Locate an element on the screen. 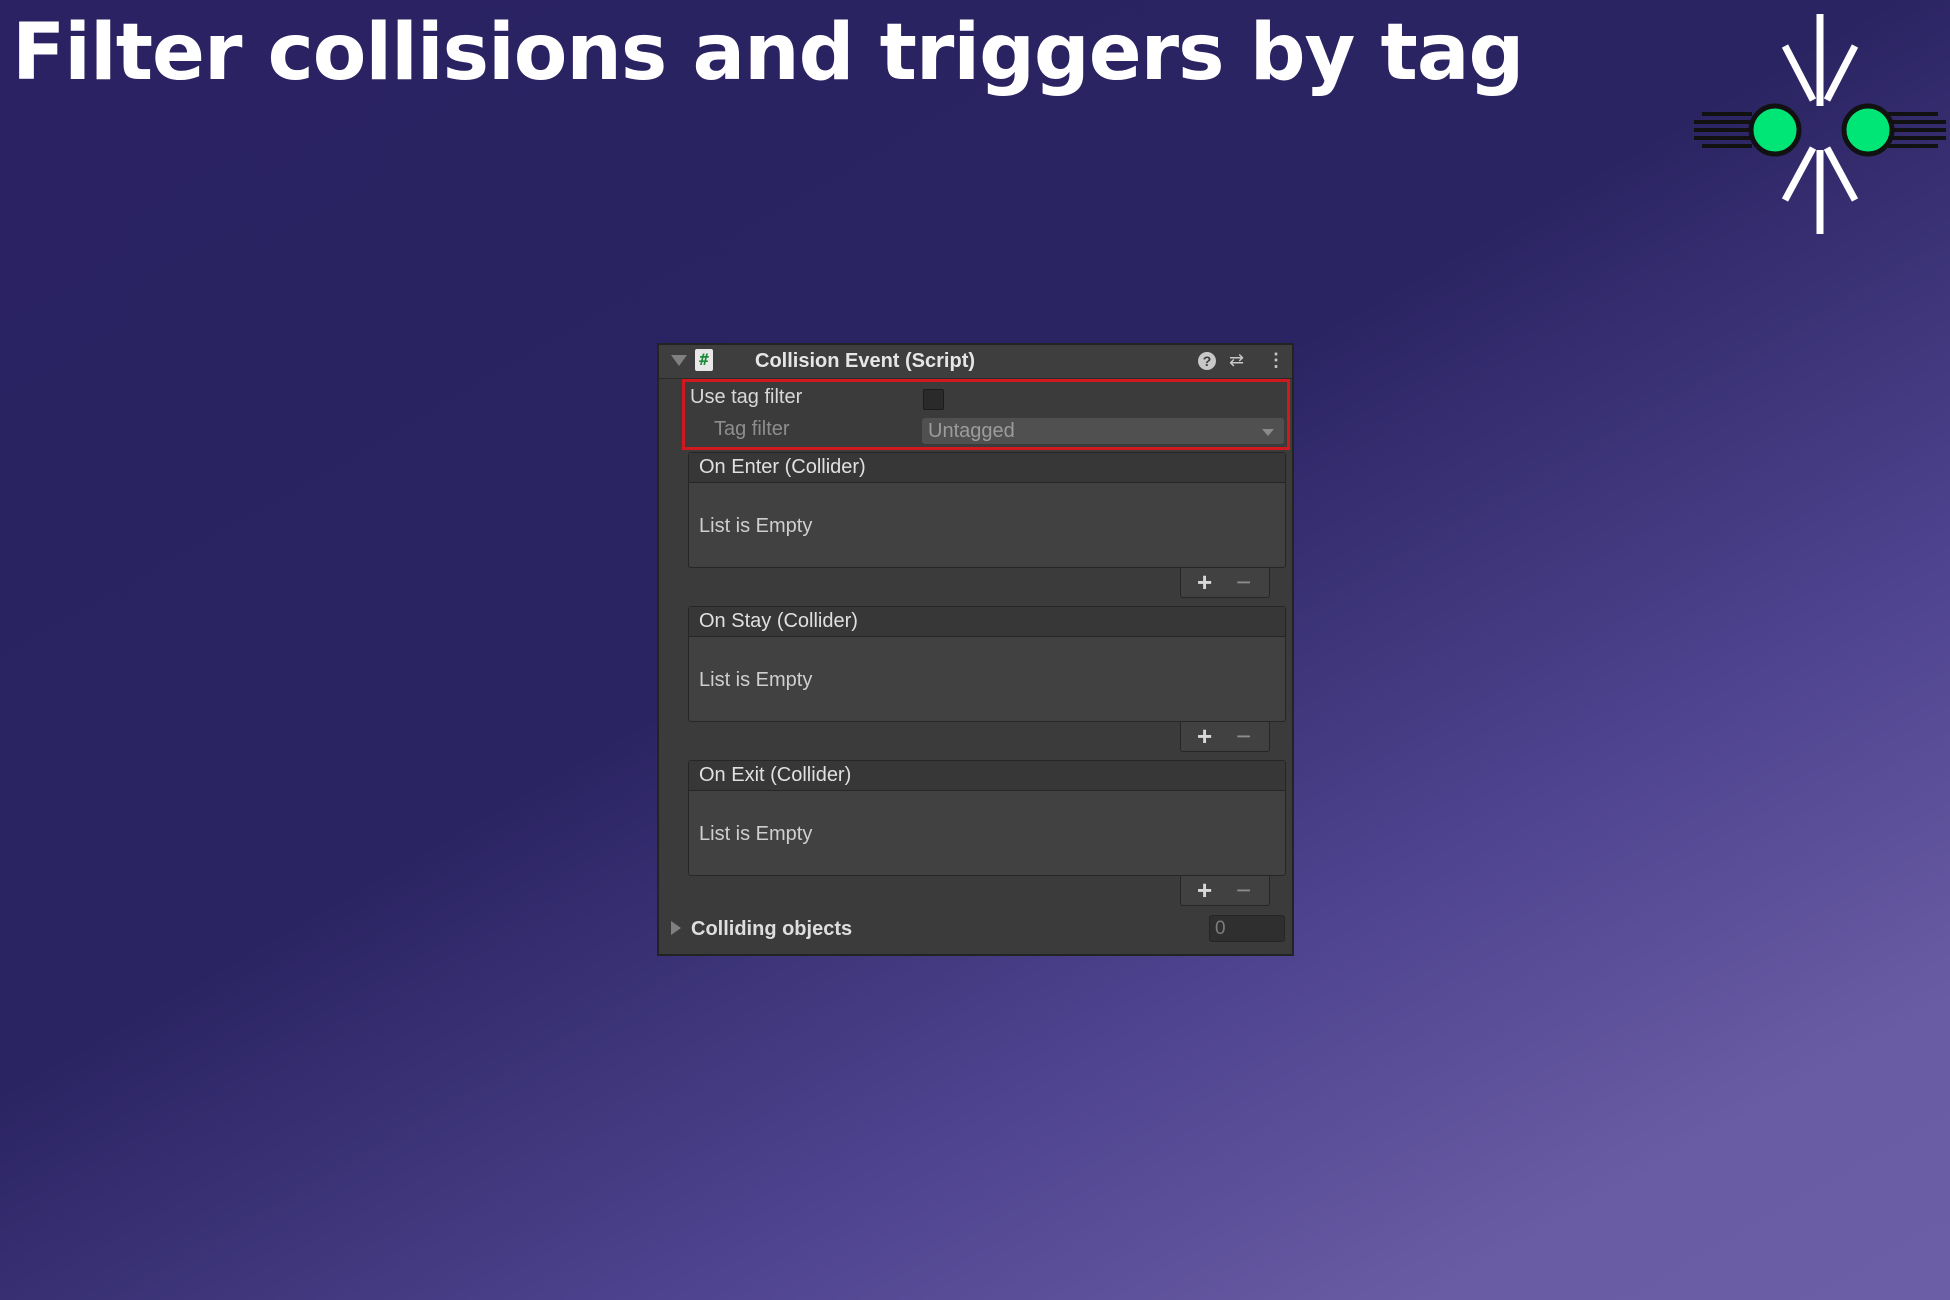 The width and height of the screenshot is (1950, 1300). on-enter-event-list: On Enter (Collider) List is Empty is located at coordinates (987, 510).